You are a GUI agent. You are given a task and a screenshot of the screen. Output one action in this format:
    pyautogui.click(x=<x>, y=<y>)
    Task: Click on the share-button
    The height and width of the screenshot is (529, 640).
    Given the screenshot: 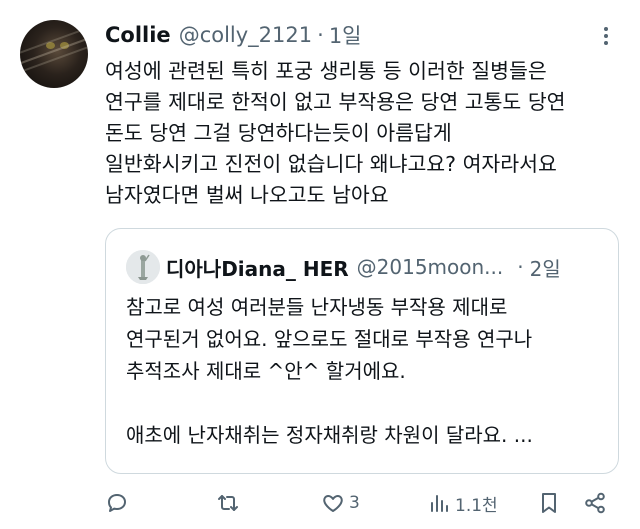 What is the action you would take?
    pyautogui.click(x=595, y=503)
    